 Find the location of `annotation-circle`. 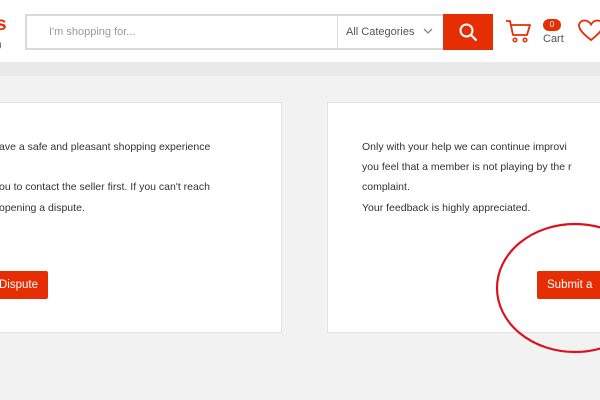

annotation-circle is located at coordinates (547, 288).